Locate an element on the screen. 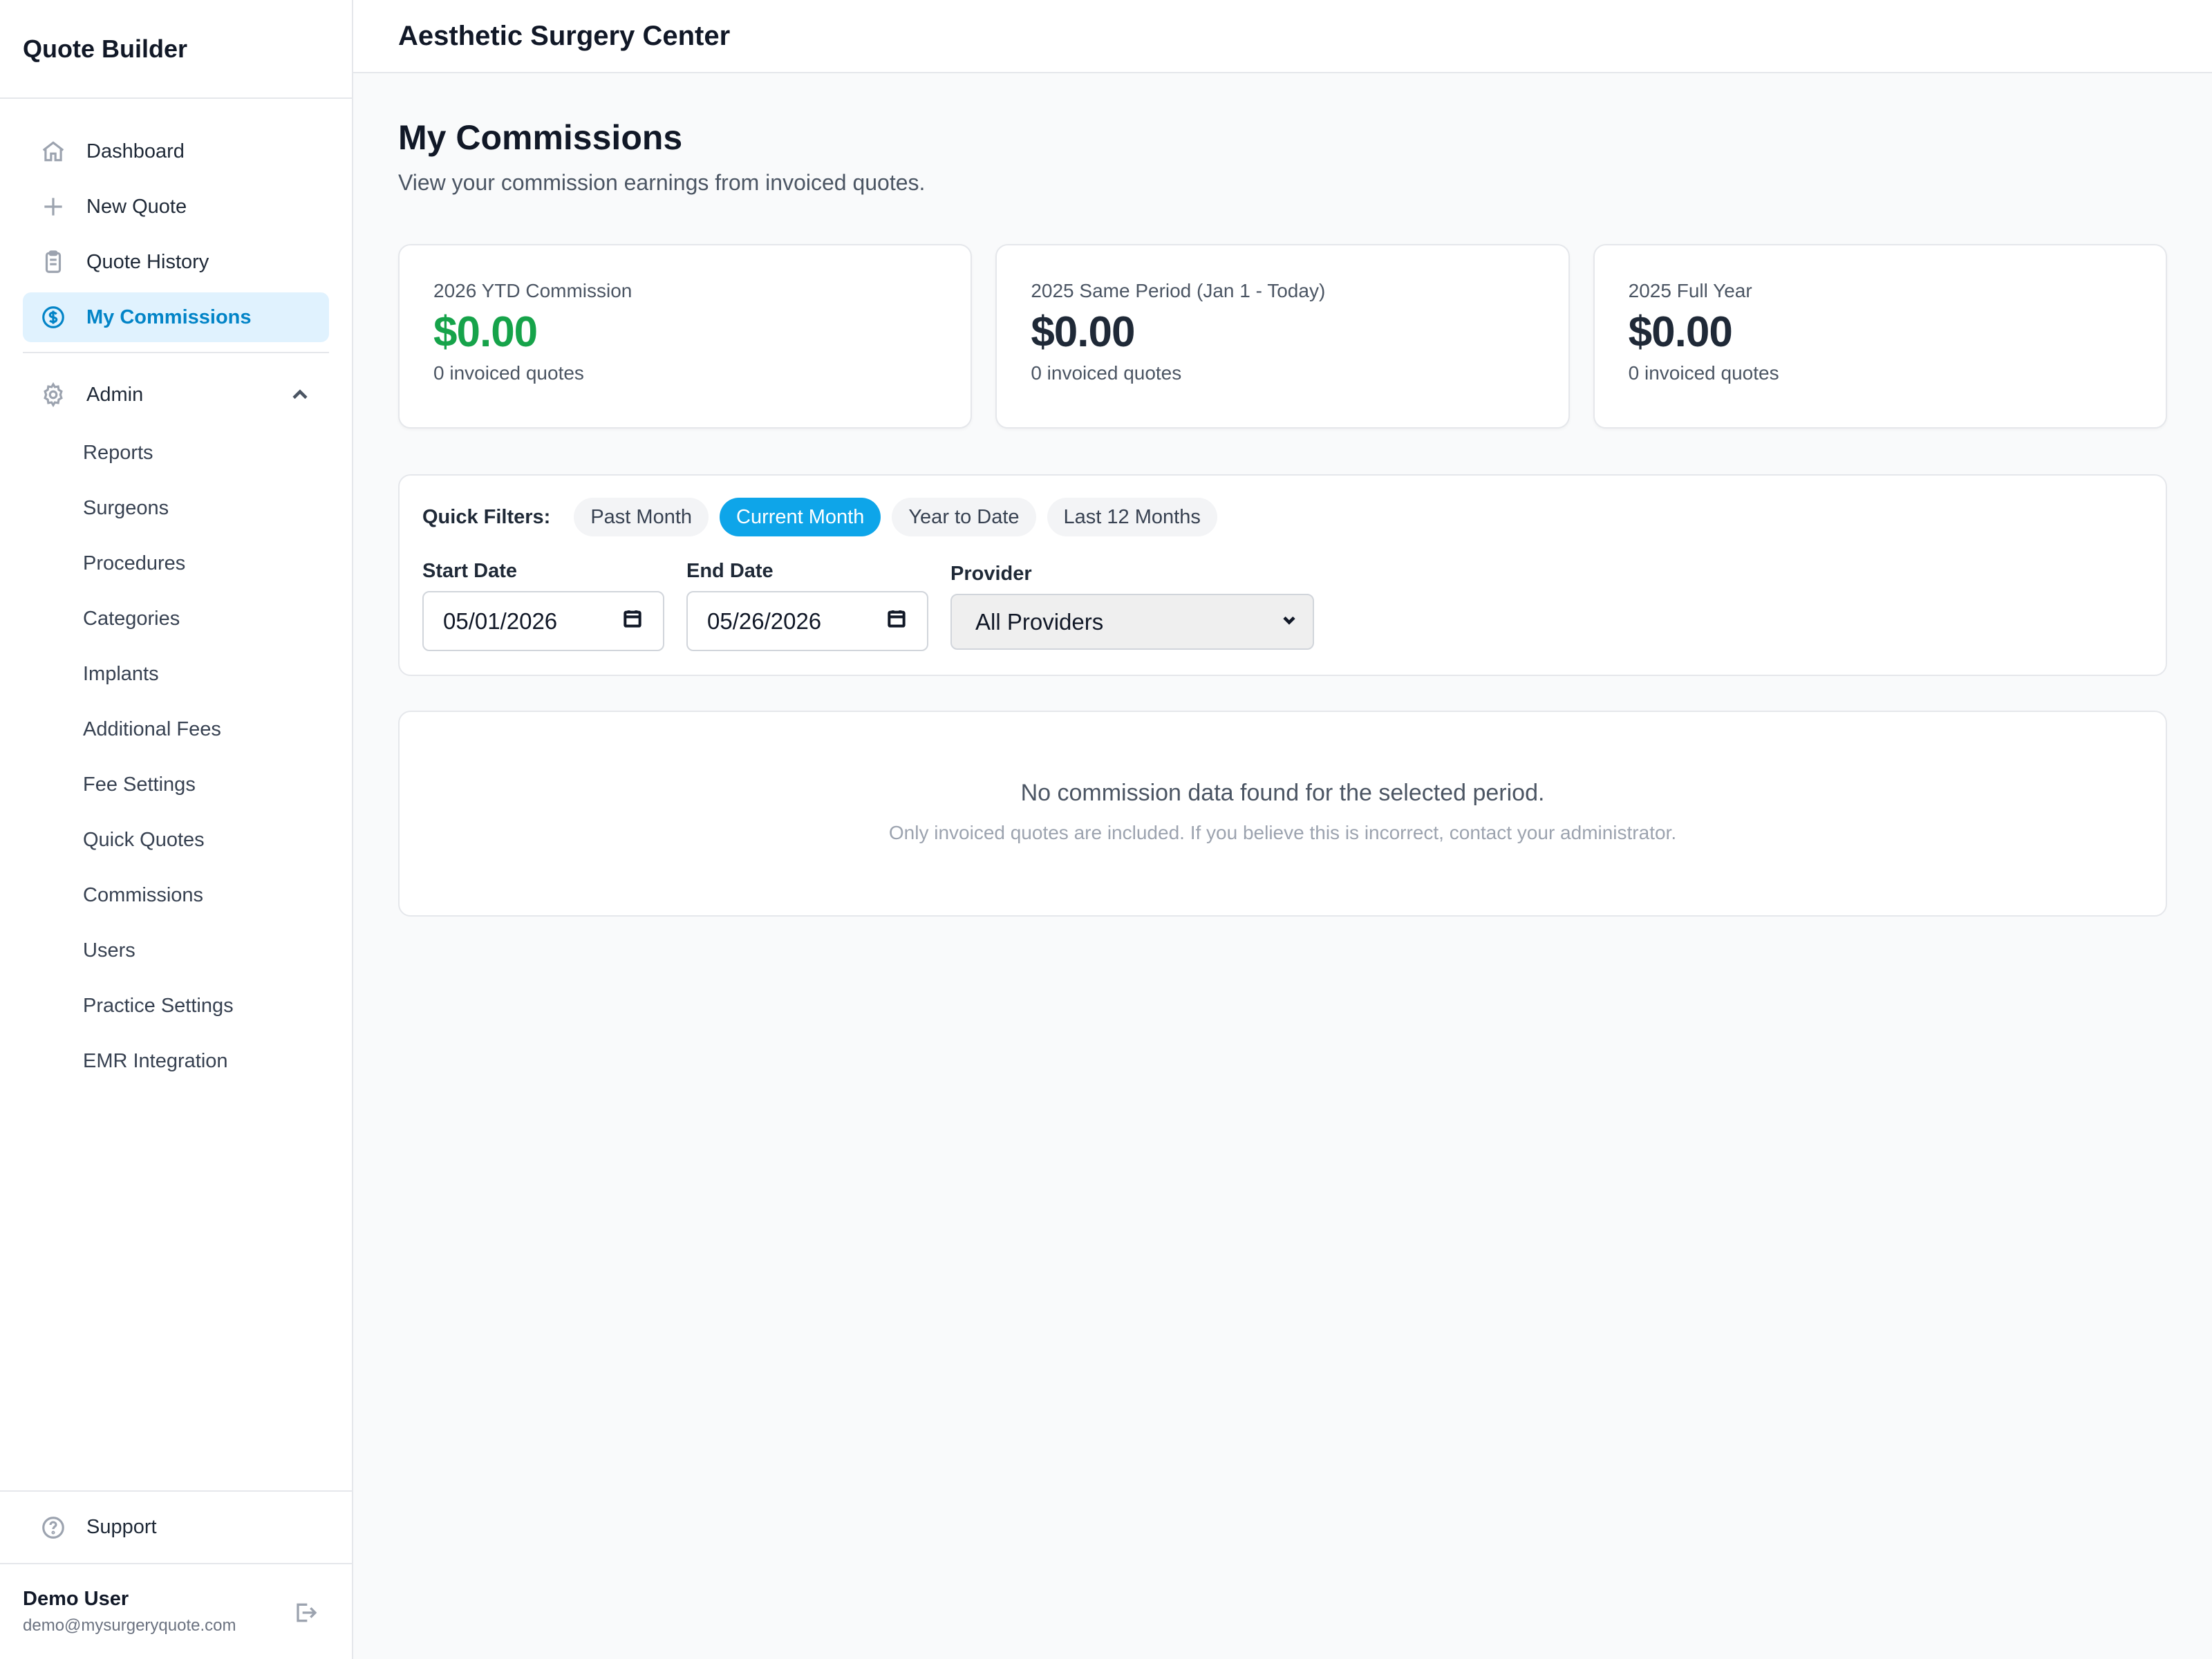 This screenshot has height=1659, width=2212. admin-item-additional-fees: Additional Fees is located at coordinates (176, 730).